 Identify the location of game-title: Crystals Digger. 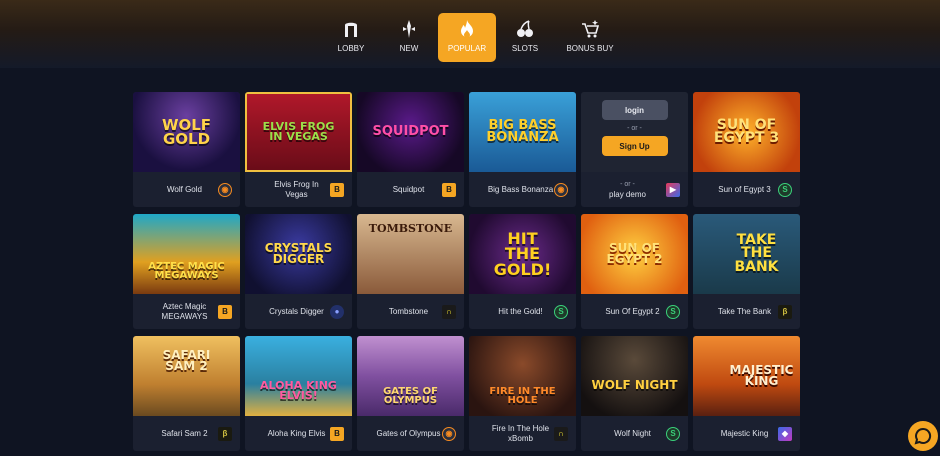
(296, 311).